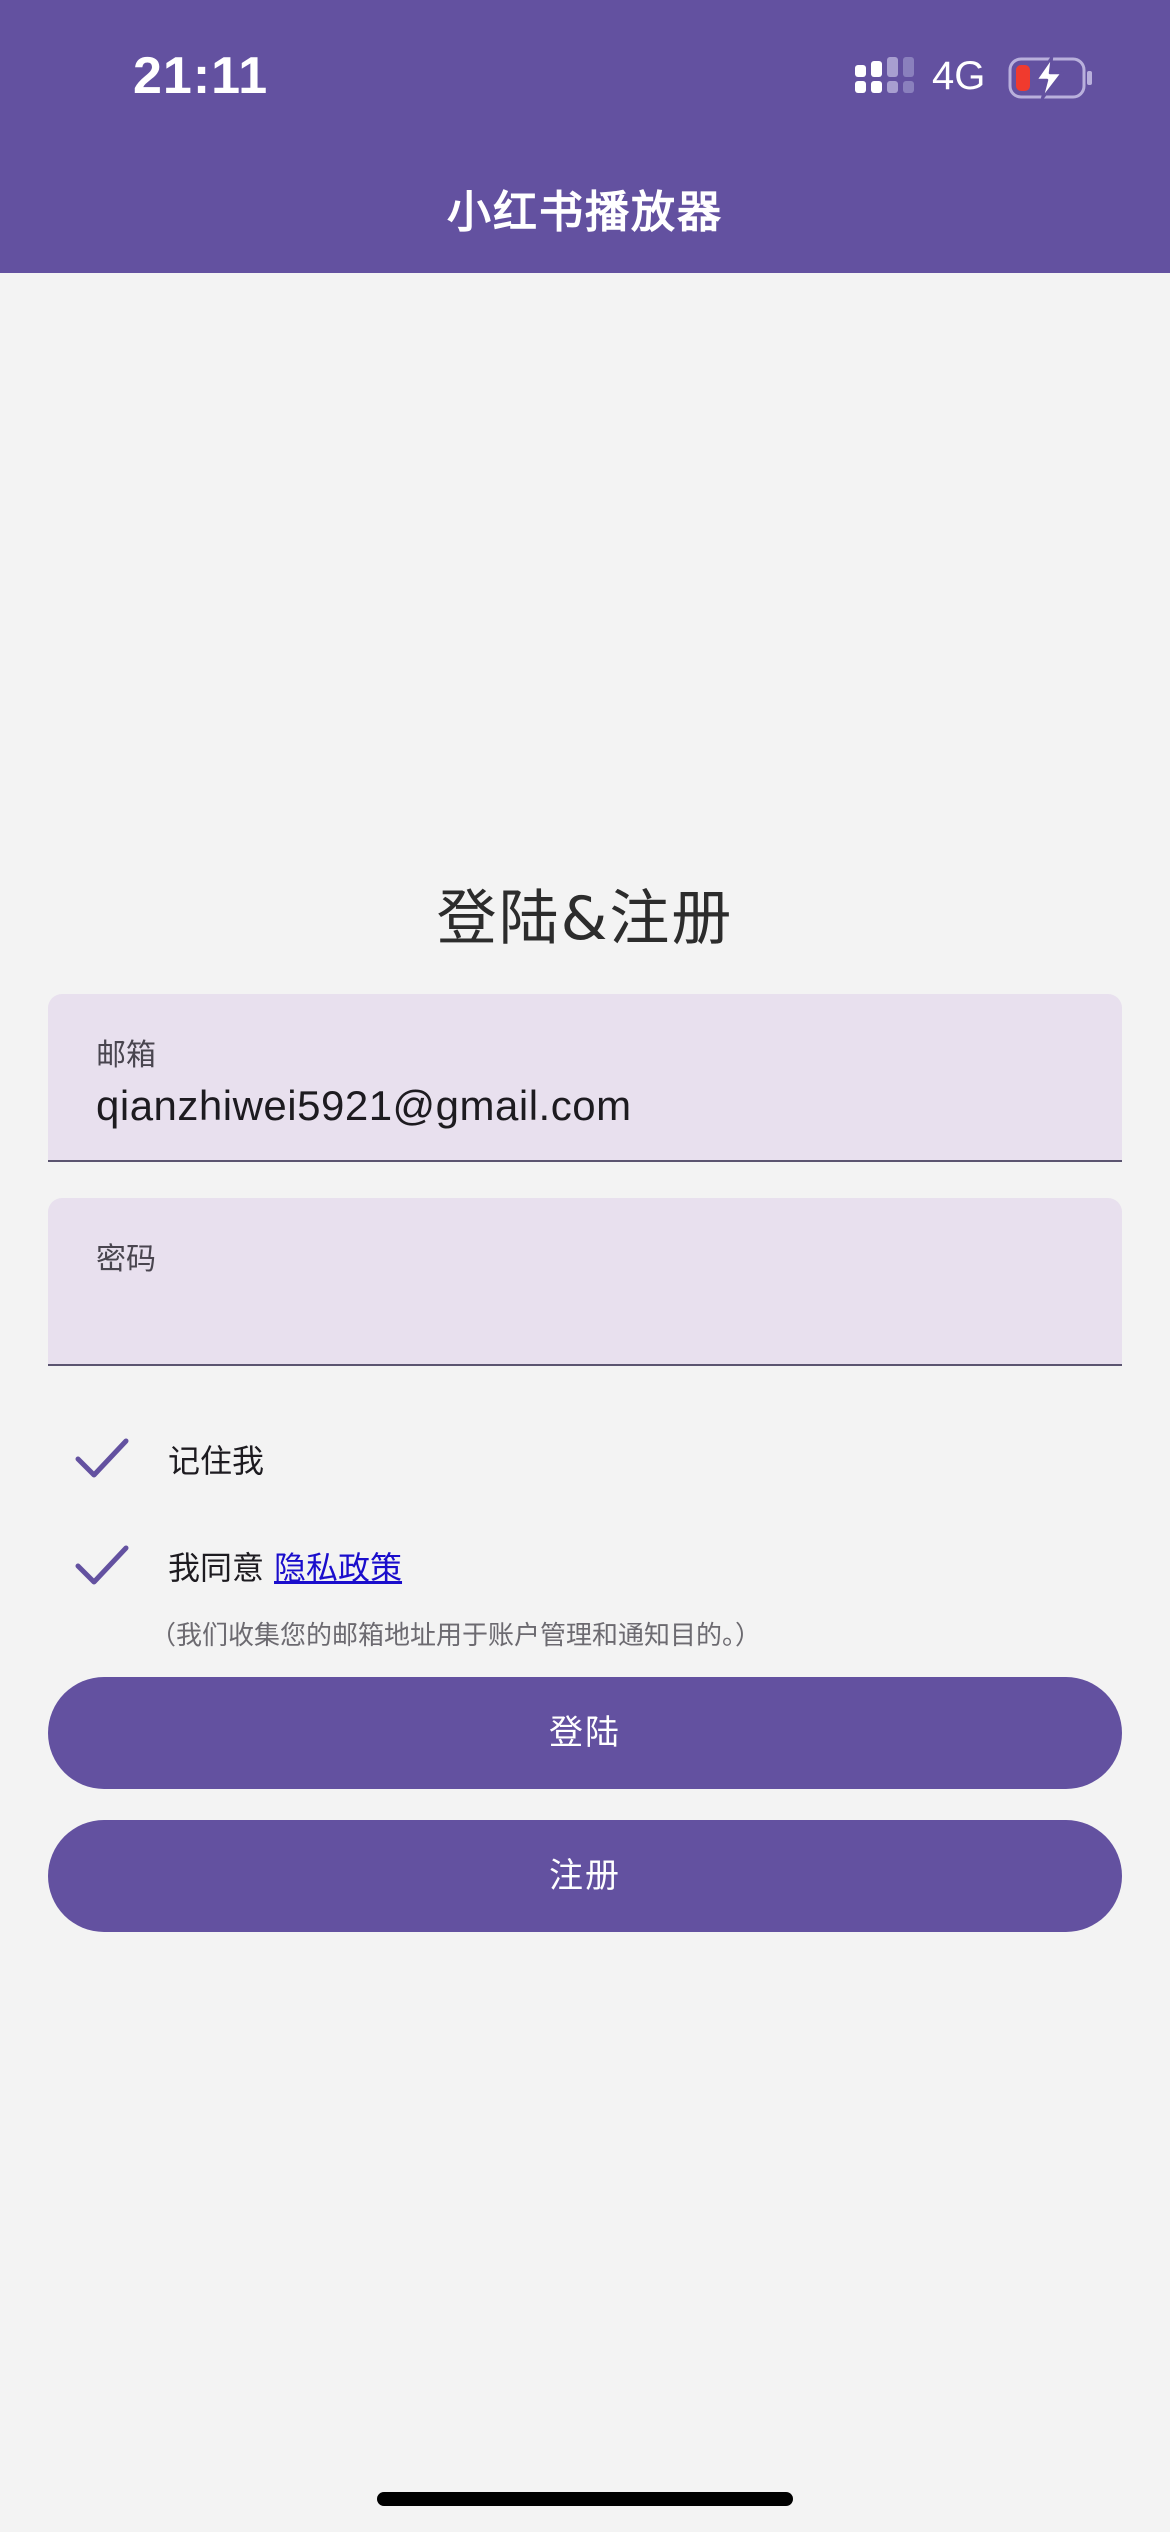 The image size is (1170, 2532). What do you see at coordinates (959, 76) in the screenshot?
I see `network-type: 4G` at bounding box center [959, 76].